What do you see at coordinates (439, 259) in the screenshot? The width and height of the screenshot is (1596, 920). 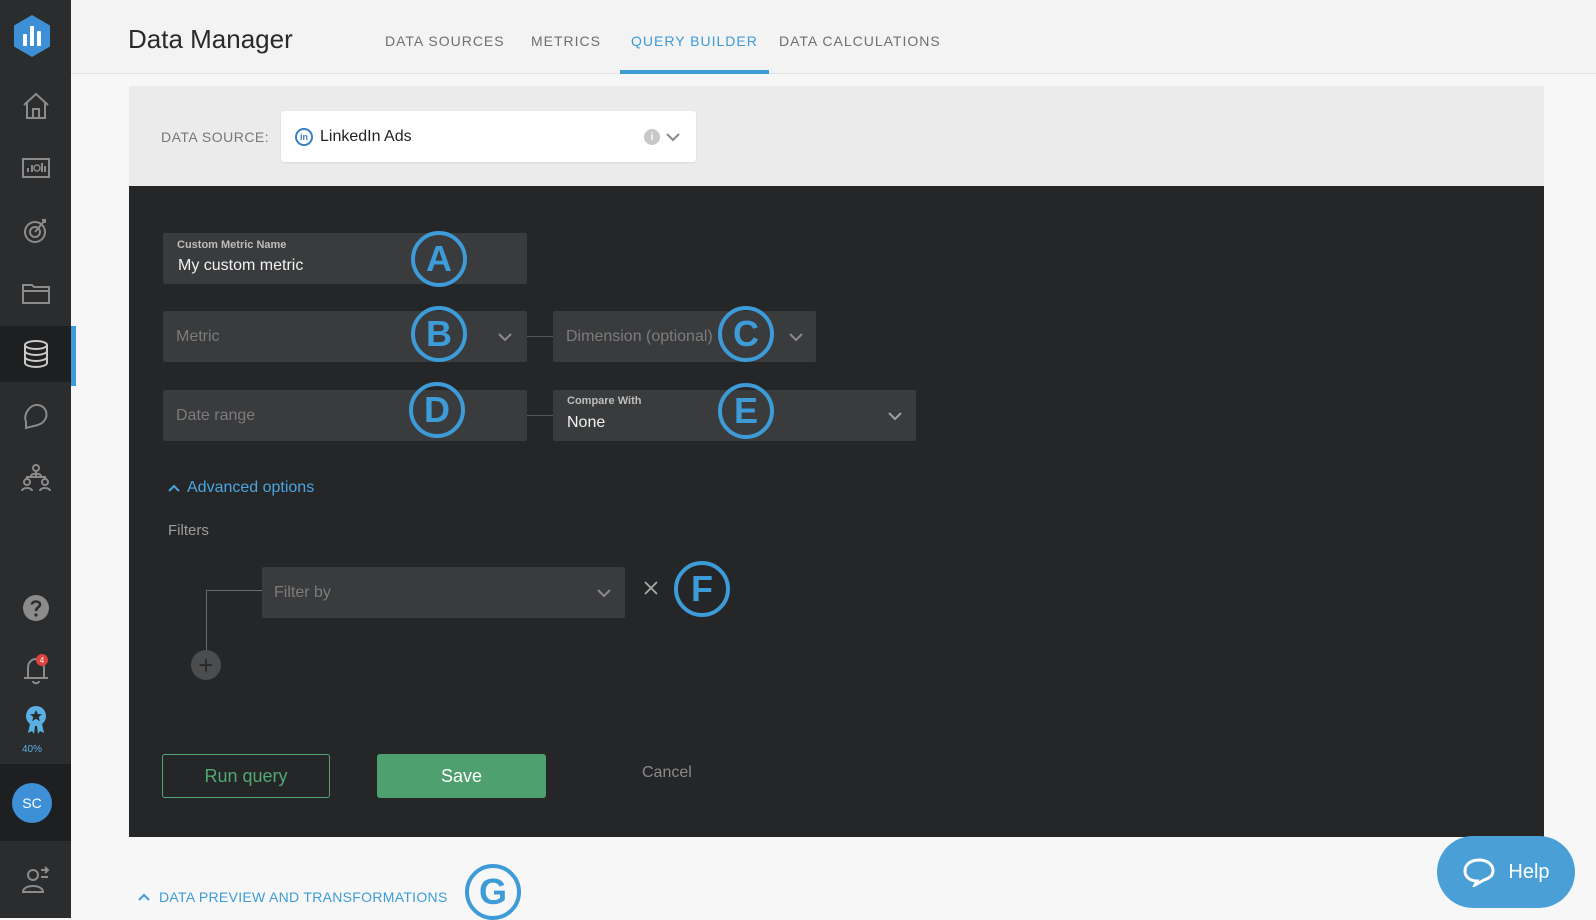 I see `marker-a: A` at bounding box center [439, 259].